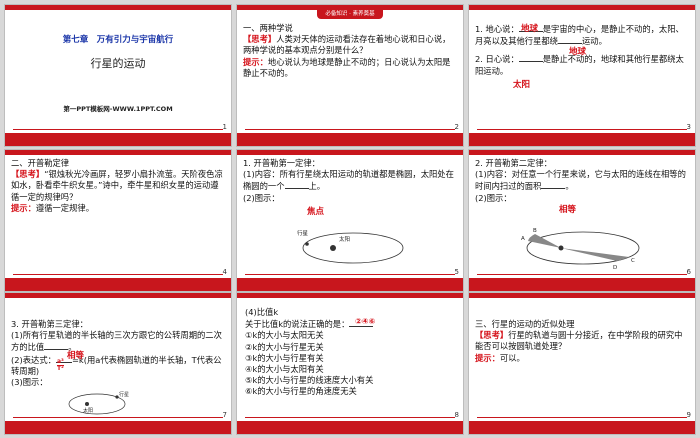 Image resolution: width=700 pixels, height=438 pixels. I want to click on swept-area-right, so click(595, 254).